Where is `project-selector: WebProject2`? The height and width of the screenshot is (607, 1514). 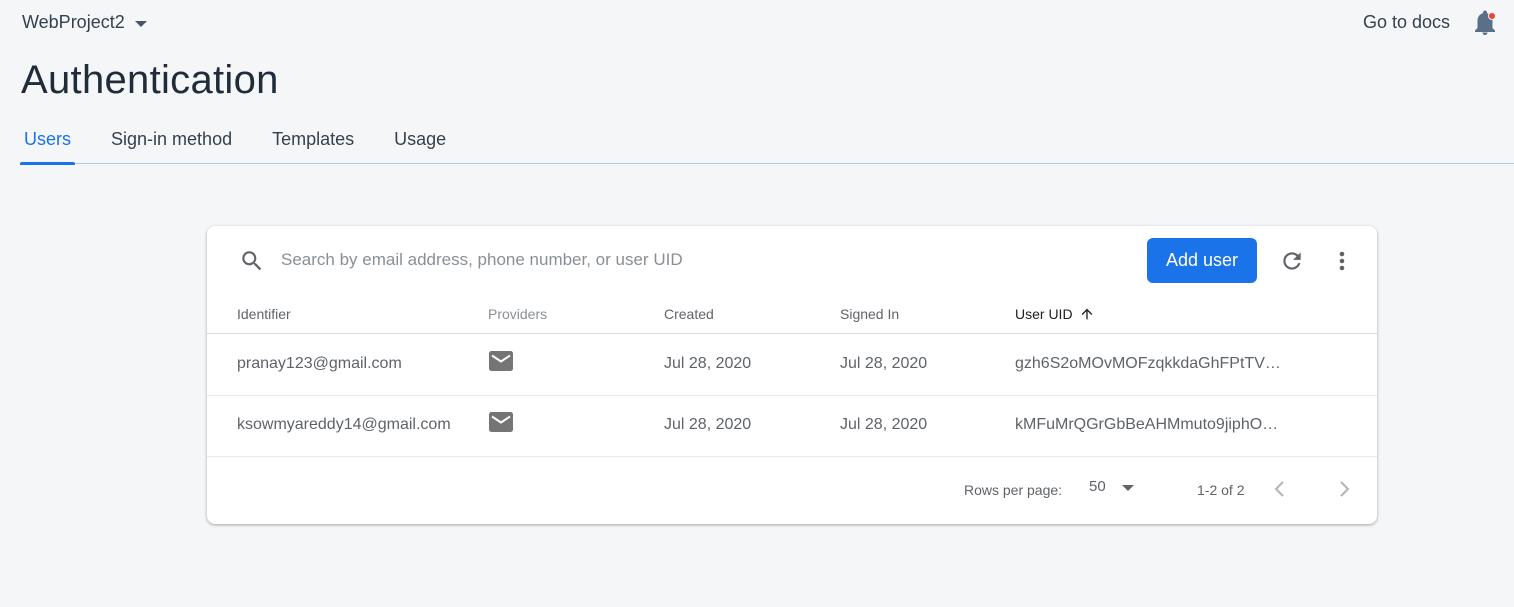 project-selector: WebProject2 is located at coordinates (84, 22).